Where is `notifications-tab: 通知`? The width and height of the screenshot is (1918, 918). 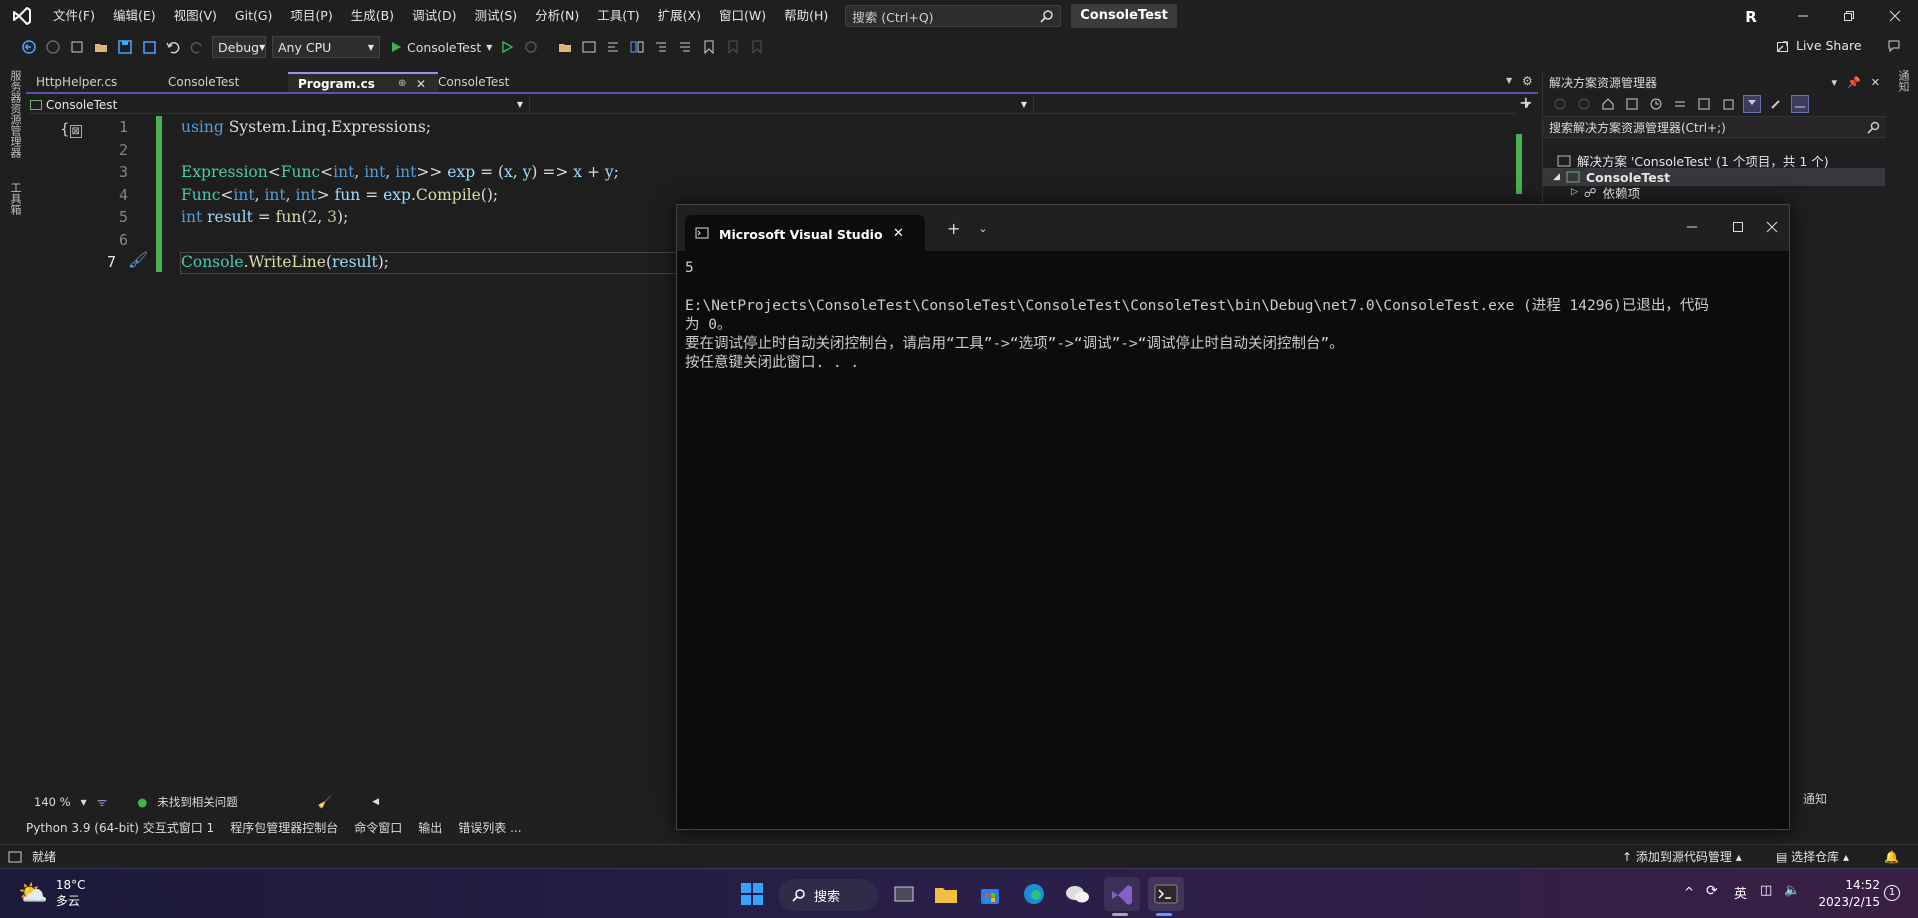
notifications-tab: 通知 is located at coordinates (1815, 798).